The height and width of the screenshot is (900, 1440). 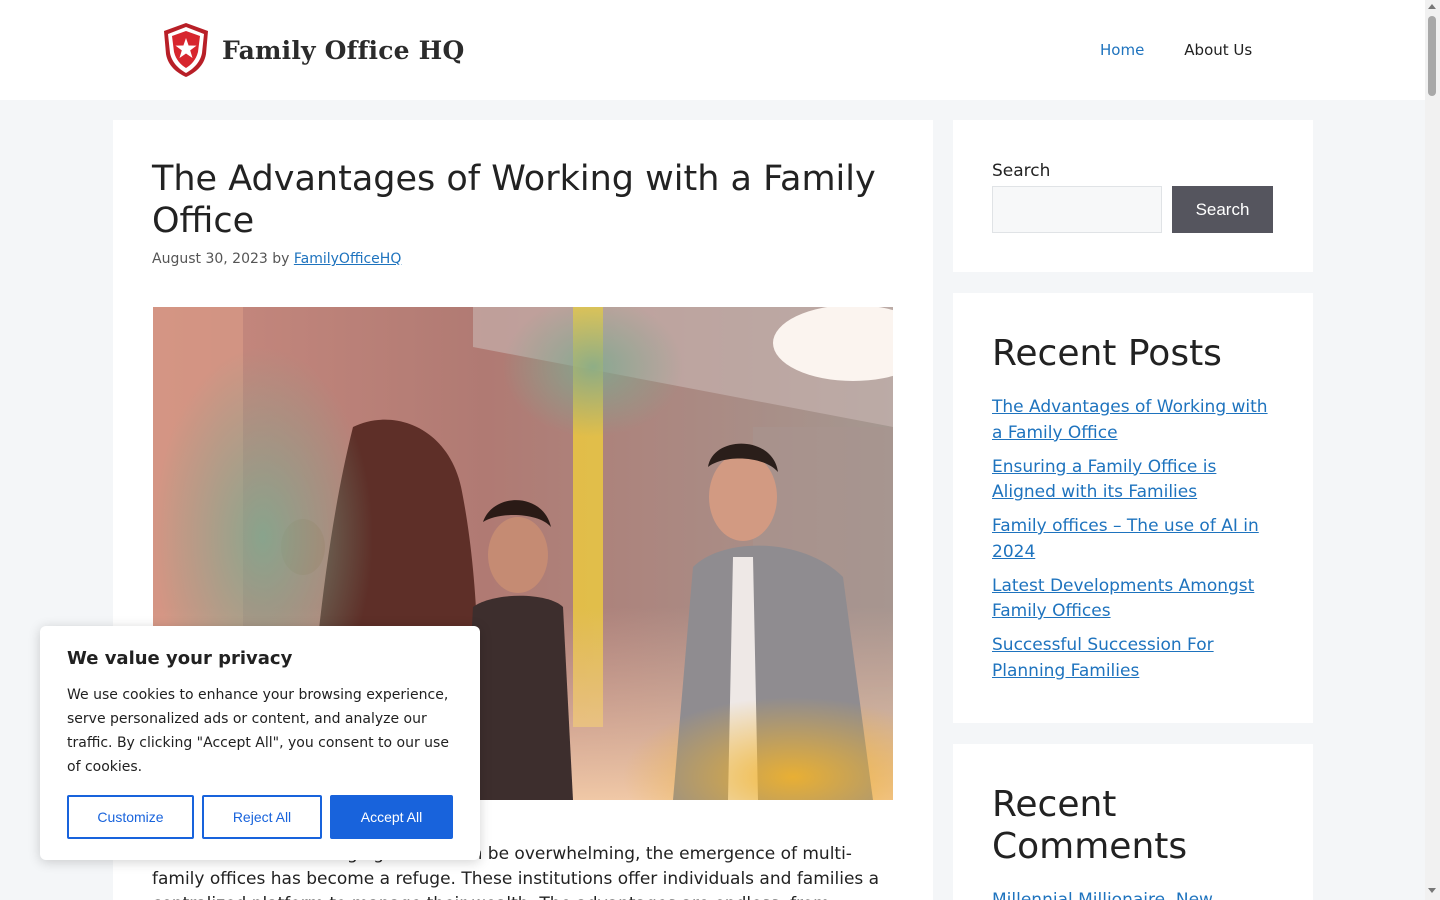 I want to click on site-header: Family Office HQ Home About Us, so click(x=712, y=50).